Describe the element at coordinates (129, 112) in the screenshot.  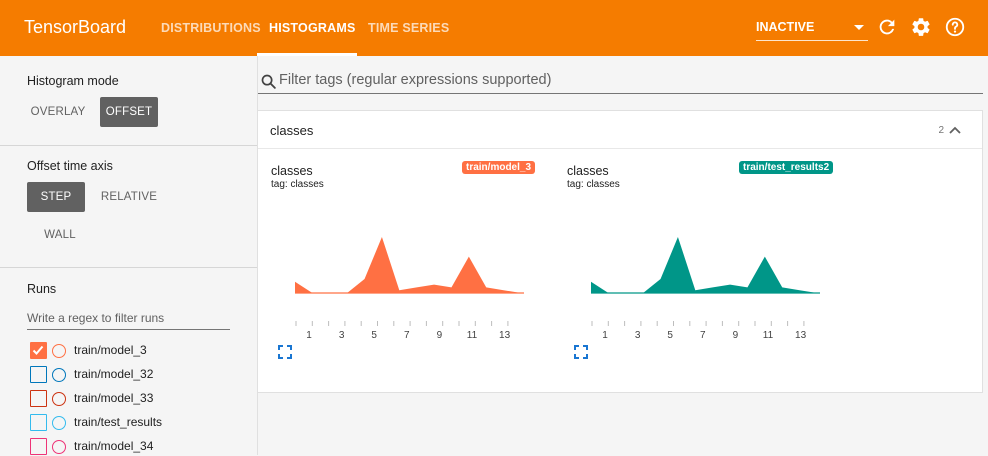
I see `offset-option: OFFSET` at that location.